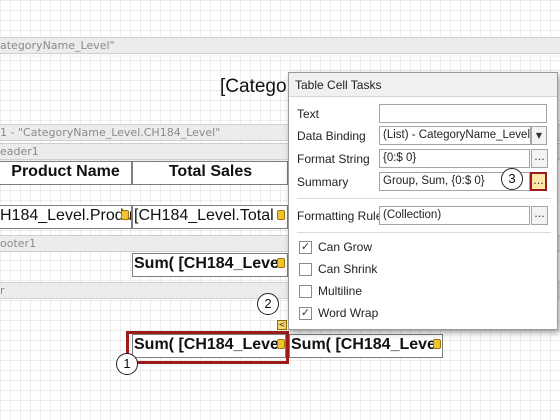  I want to click on text-row: Text, so click(424, 115).